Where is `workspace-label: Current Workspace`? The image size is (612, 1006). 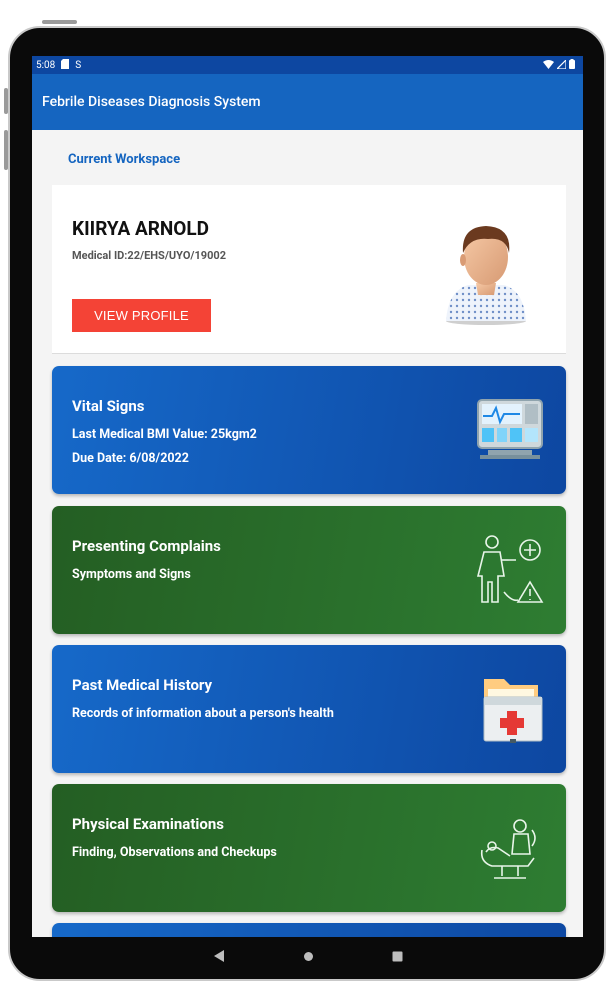 workspace-label: Current Workspace is located at coordinates (124, 159).